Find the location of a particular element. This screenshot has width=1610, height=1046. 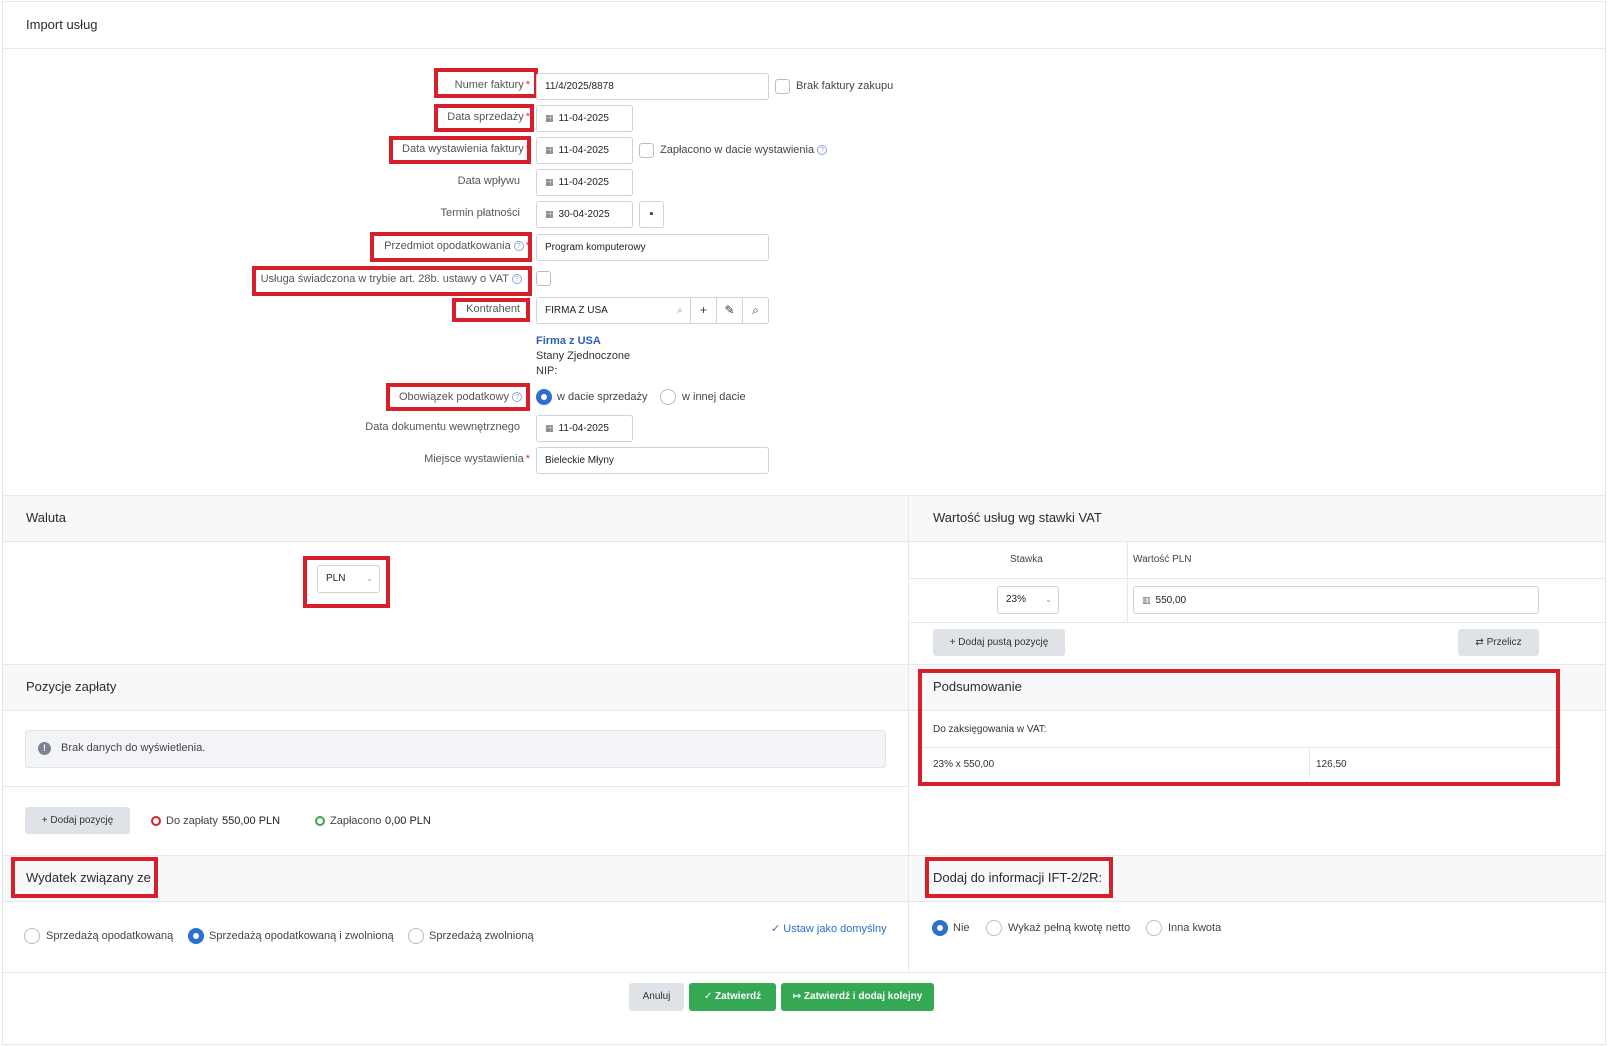

contractor-field: FIRMA Z USA ⌕ + ✎ ⌕ is located at coordinates (652, 310).